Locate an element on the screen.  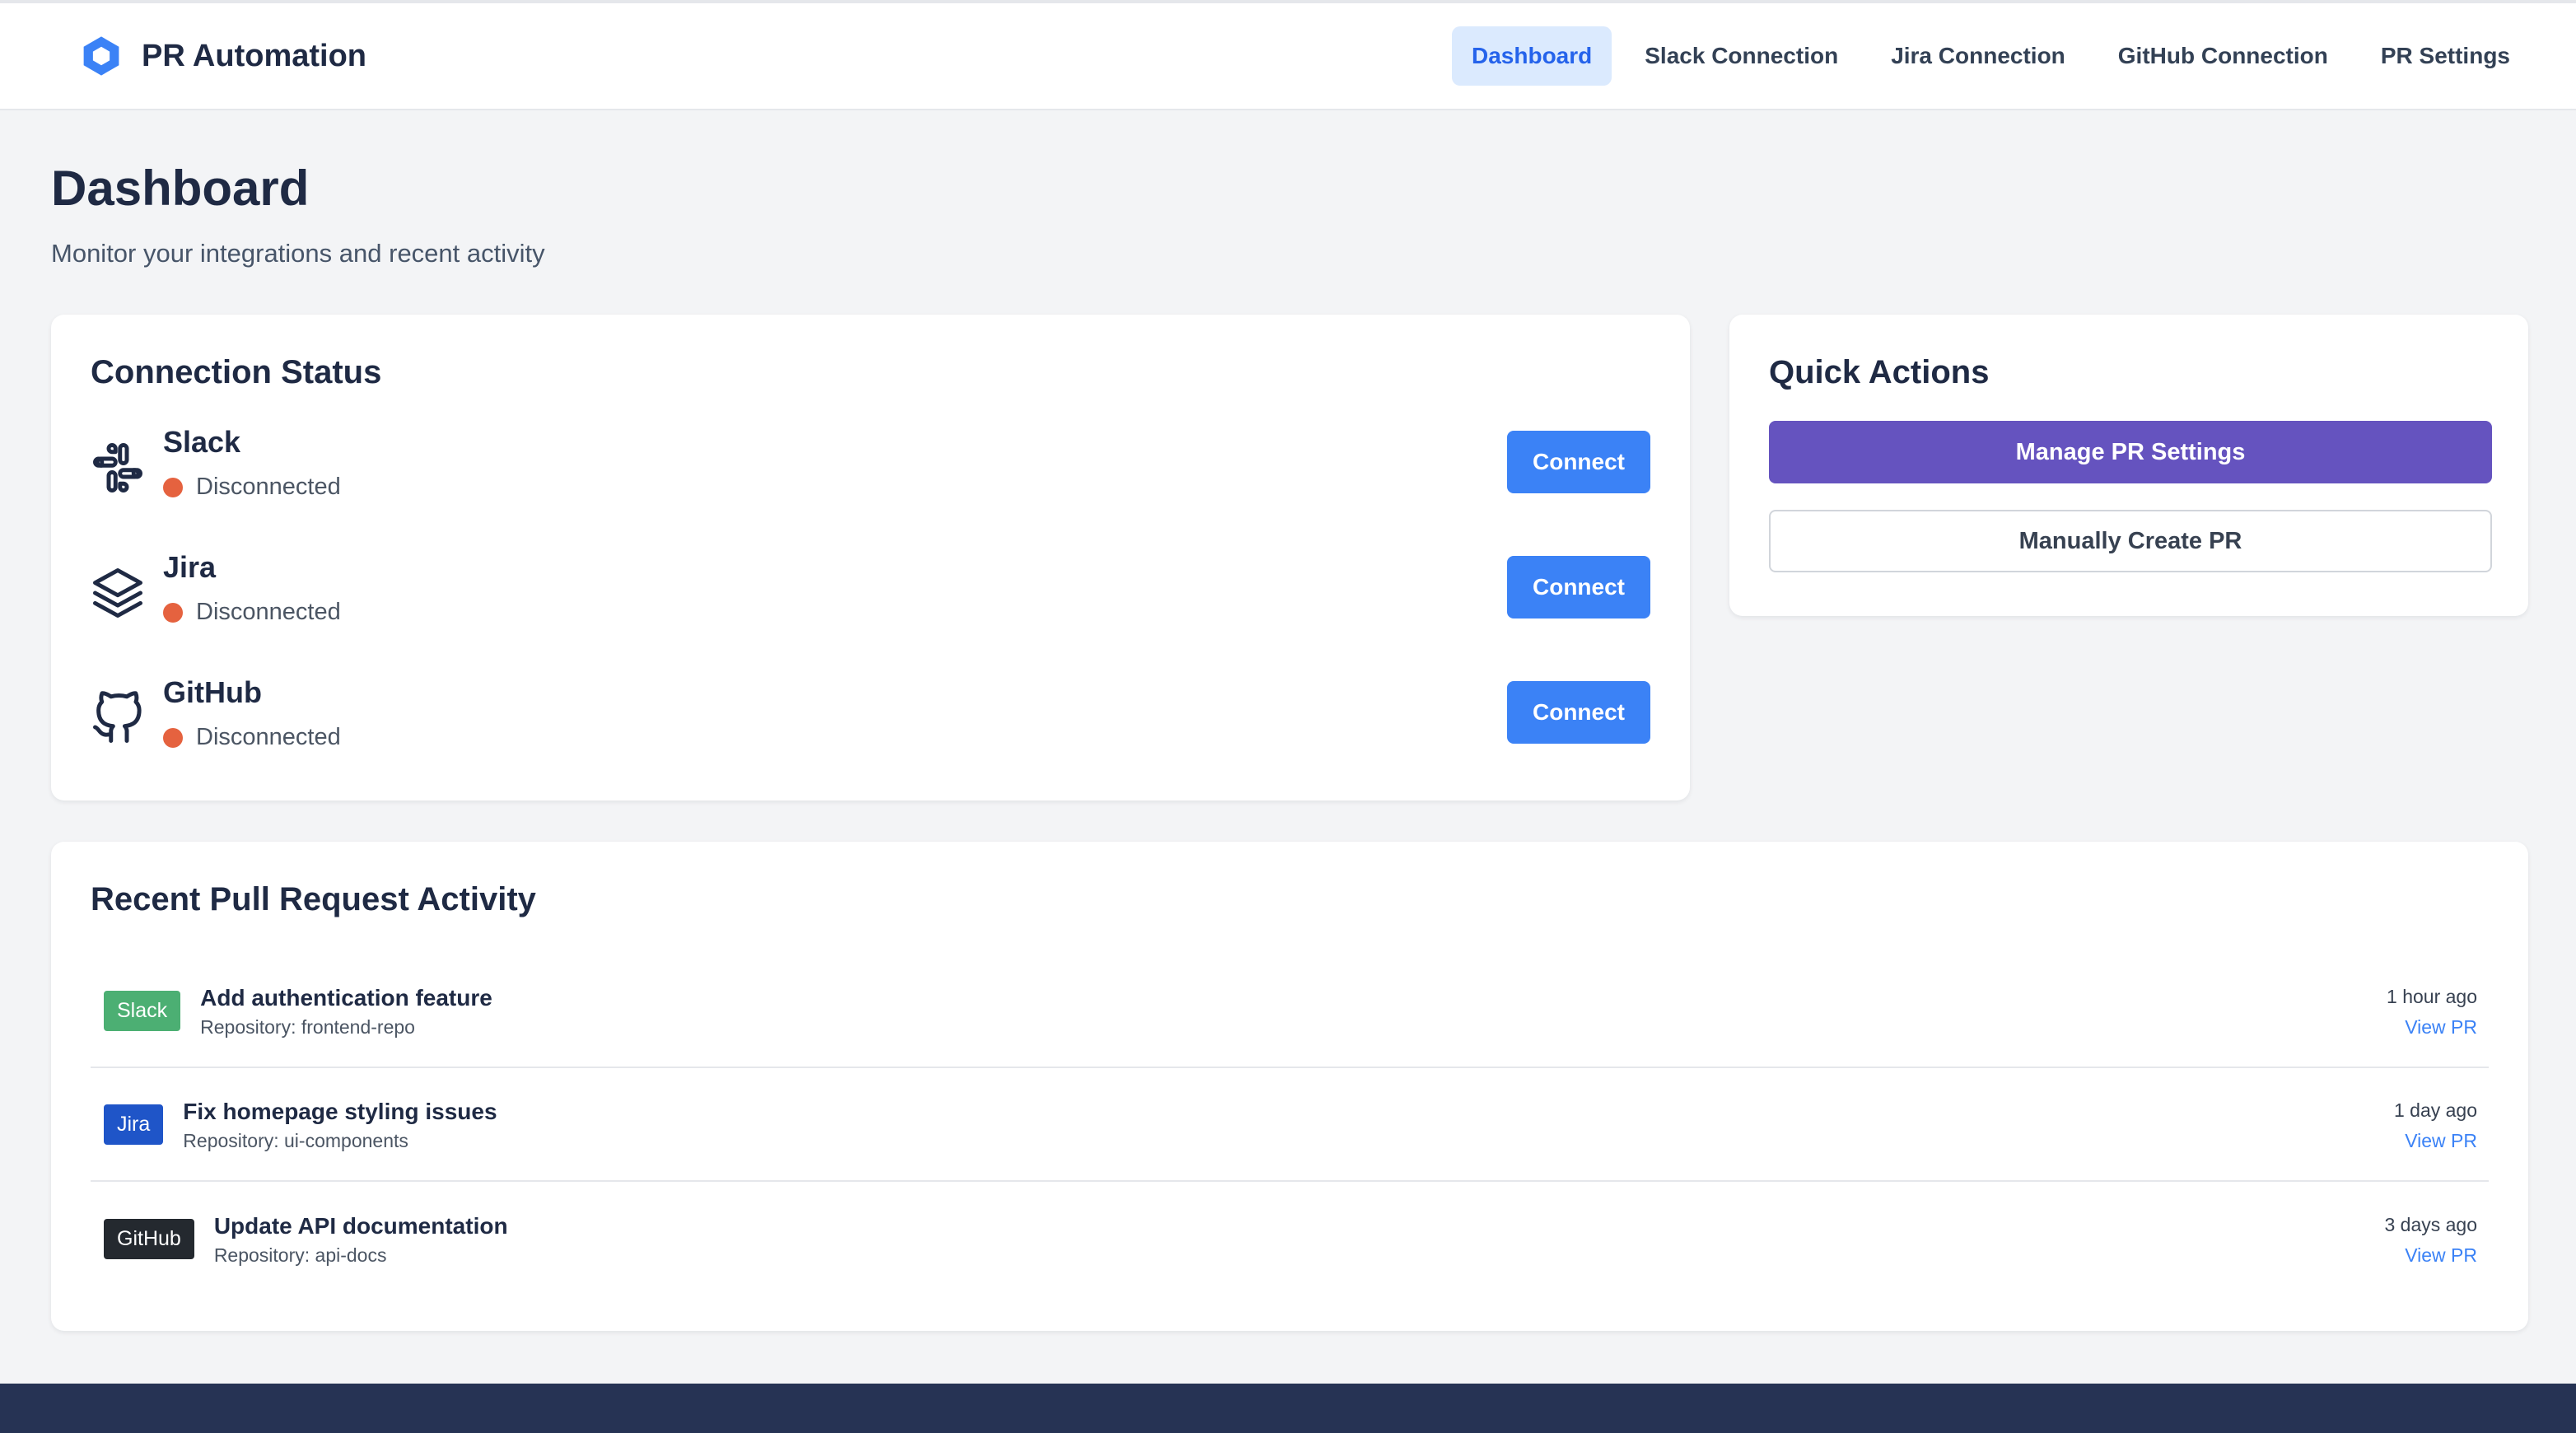
connection-name: Jira is located at coordinates (190, 567).